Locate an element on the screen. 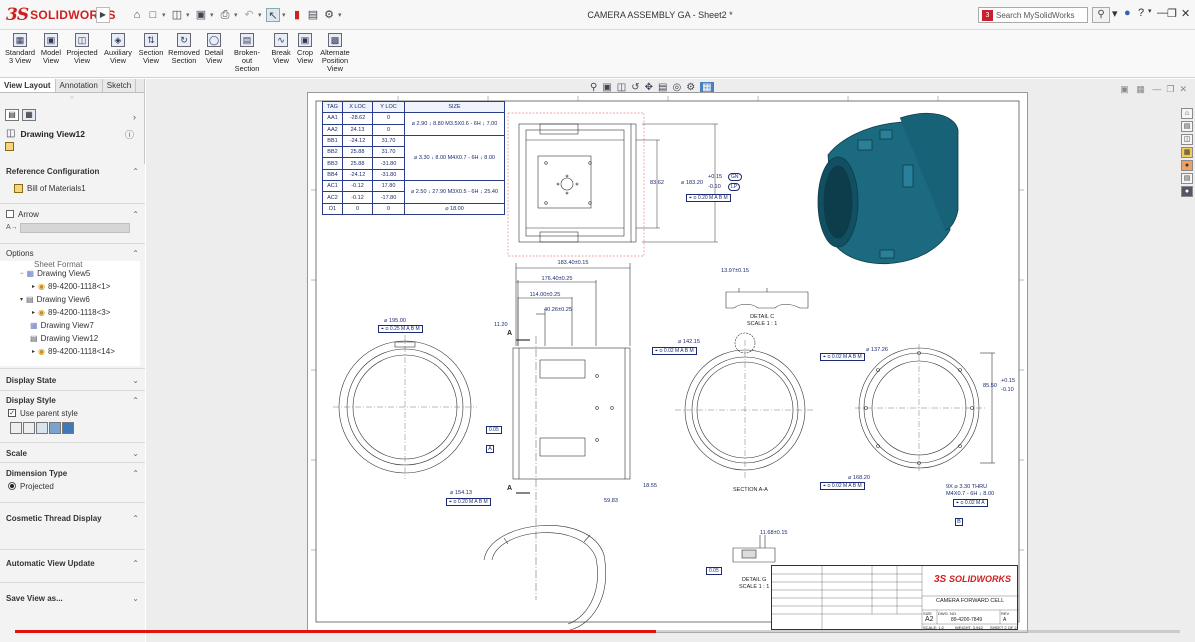 The width and height of the screenshot is (1195, 642). dimension-diameter-195: ⌀ 195.00 is located at coordinates (395, 321).